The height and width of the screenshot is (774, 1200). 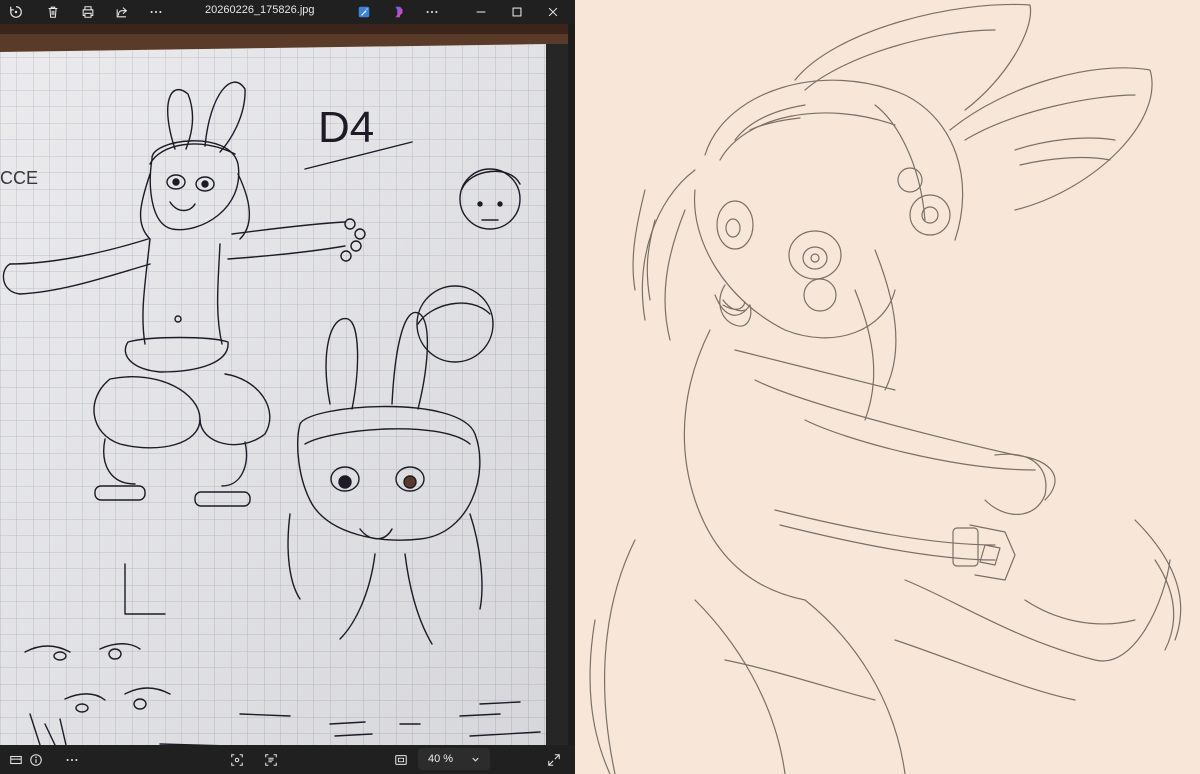 I want to click on edit-button, so click(x=364, y=12).